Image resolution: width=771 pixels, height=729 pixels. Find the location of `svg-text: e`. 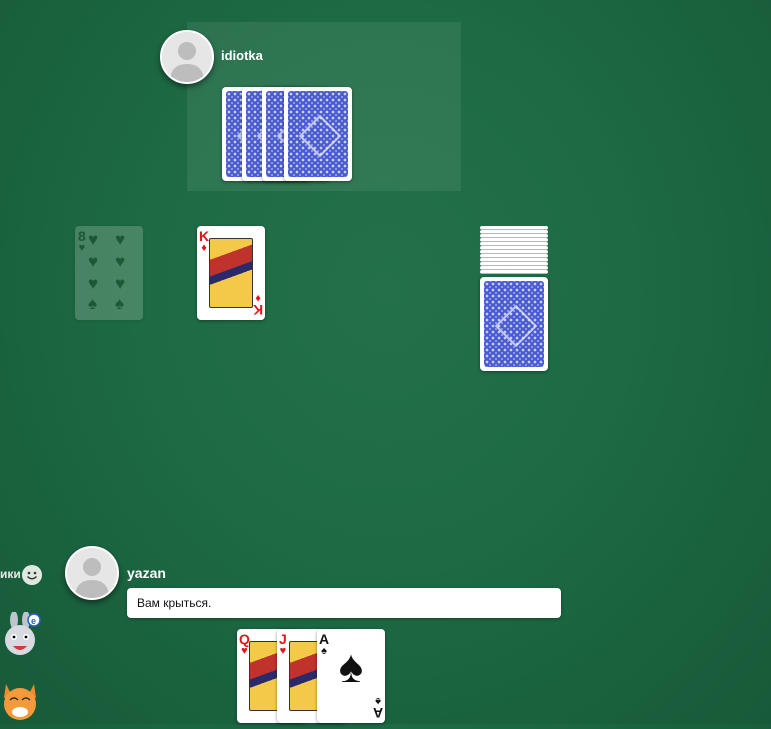

svg-text: e is located at coordinates (33, 621).